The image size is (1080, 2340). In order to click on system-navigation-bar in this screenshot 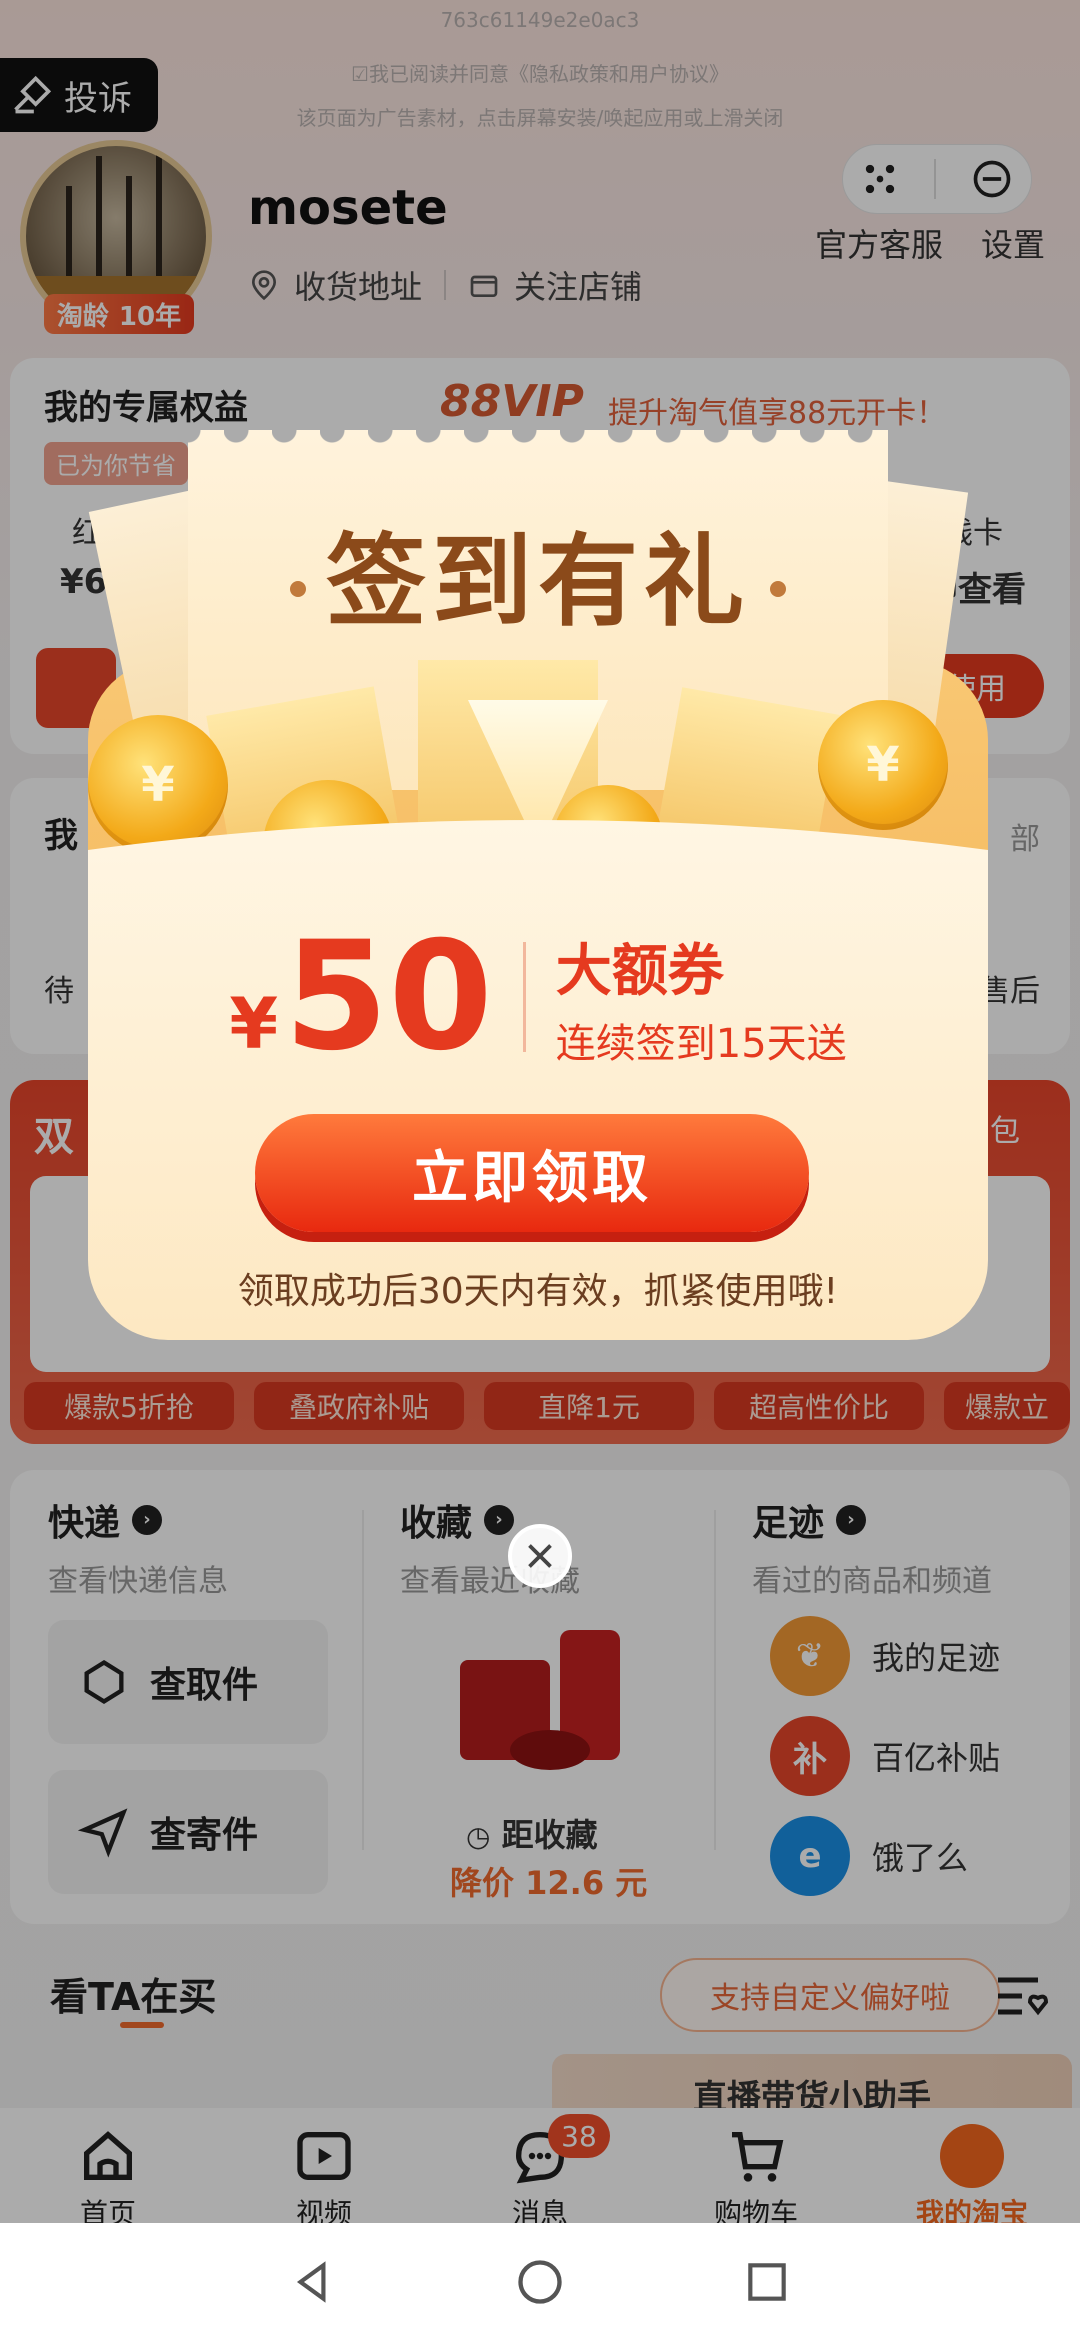, I will do `click(540, 2281)`.